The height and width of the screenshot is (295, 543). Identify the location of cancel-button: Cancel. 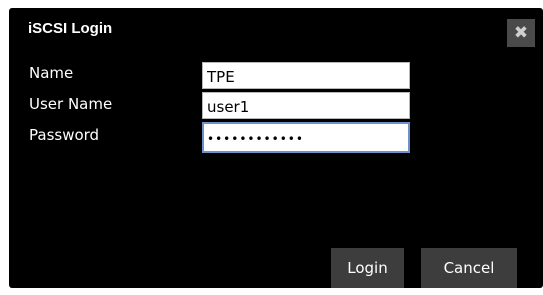
(469, 268).